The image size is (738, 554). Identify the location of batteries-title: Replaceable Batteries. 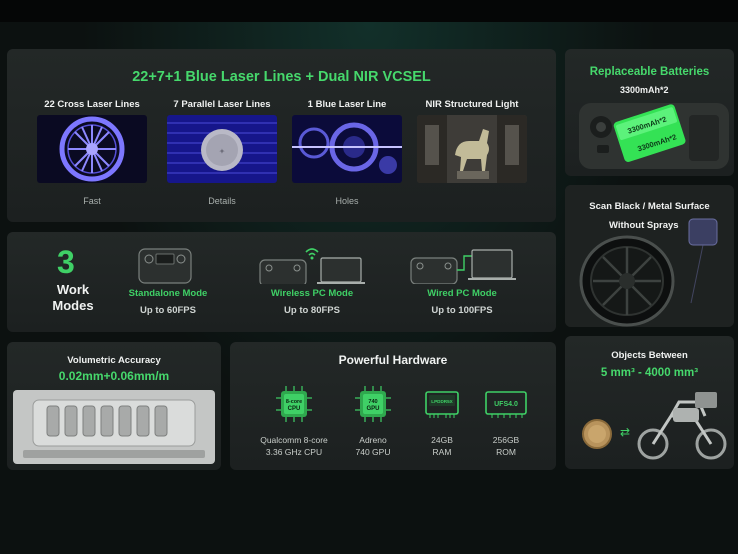
(649, 72).